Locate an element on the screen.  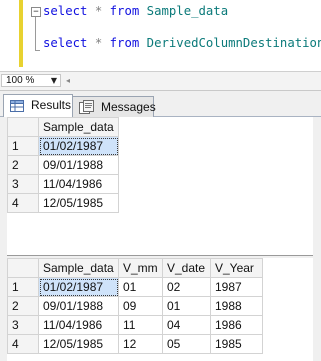
grid-icon is located at coordinates (17, 106).